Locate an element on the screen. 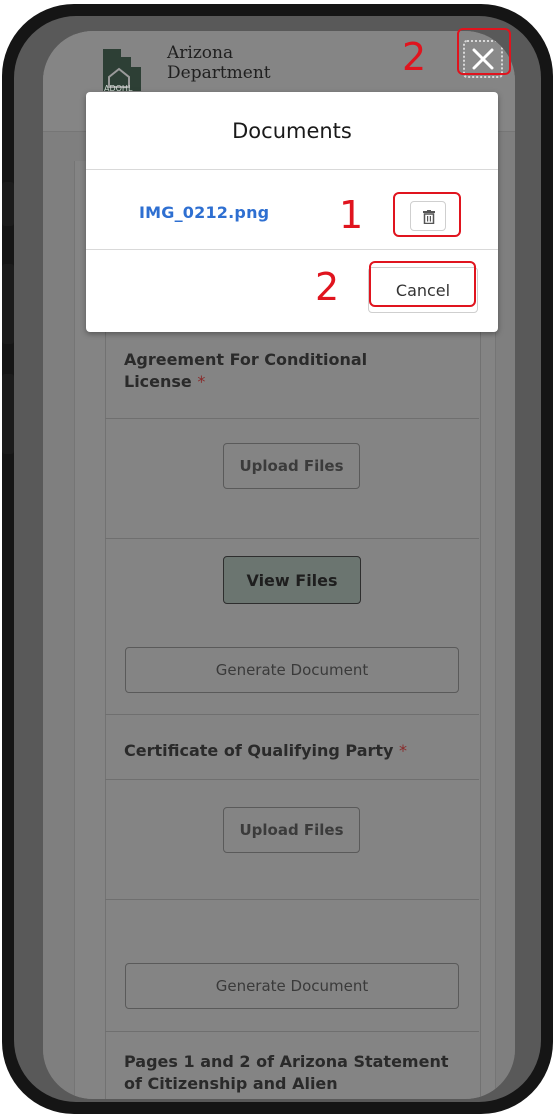 The width and height of the screenshot is (555, 1117). view-files-button: View Files is located at coordinates (292, 580).